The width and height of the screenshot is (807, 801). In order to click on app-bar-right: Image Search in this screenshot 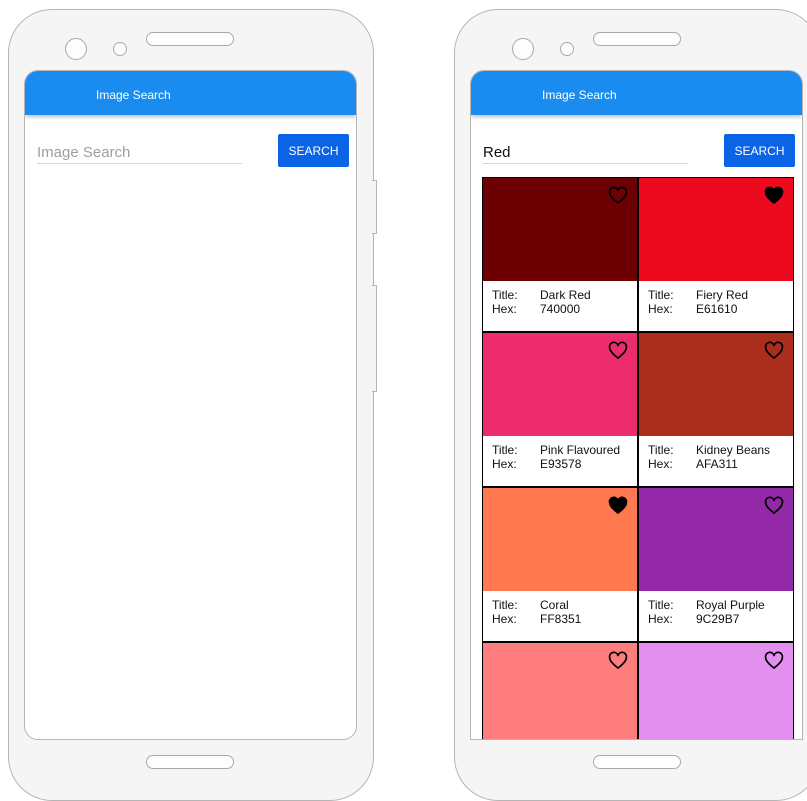, I will do `click(636, 93)`.